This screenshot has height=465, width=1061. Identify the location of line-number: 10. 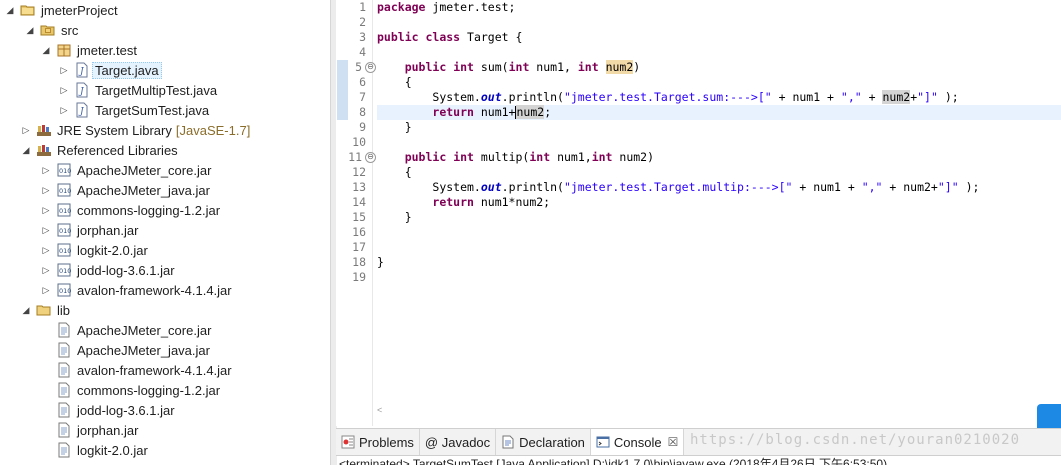
(359, 142).